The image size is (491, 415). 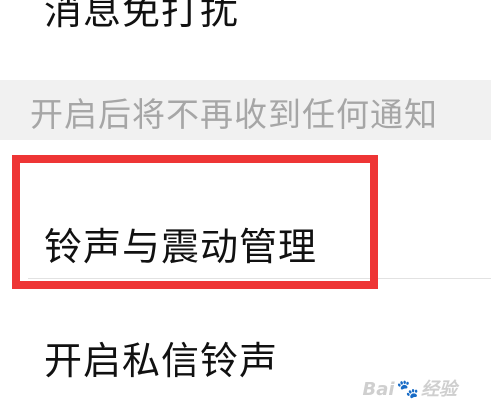 I want to click on watermark-brand-left: Bai, so click(x=378, y=389).